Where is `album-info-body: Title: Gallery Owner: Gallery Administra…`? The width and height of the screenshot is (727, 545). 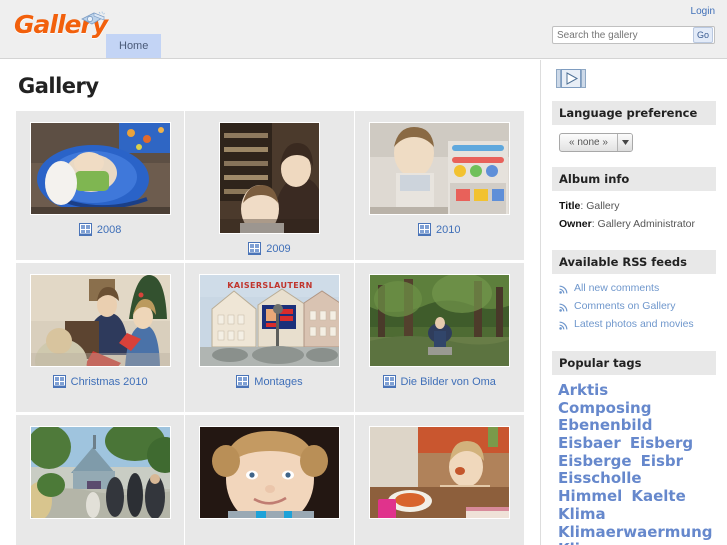 album-info-body: Title: Gallery Owner: Gallery Administra… is located at coordinates (634, 214).